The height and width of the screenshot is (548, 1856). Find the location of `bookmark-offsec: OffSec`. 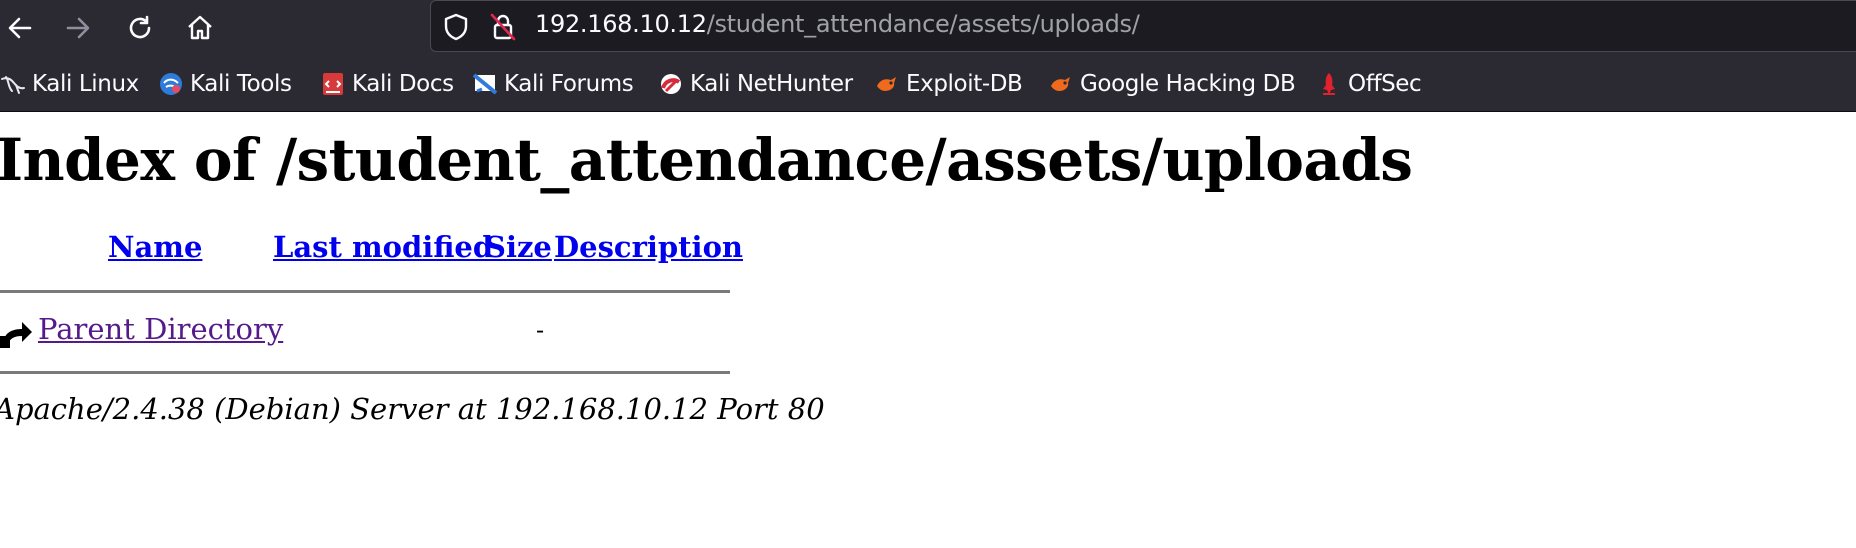

bookmark-offsec: OffSec is located at coordinates (1369, 84).